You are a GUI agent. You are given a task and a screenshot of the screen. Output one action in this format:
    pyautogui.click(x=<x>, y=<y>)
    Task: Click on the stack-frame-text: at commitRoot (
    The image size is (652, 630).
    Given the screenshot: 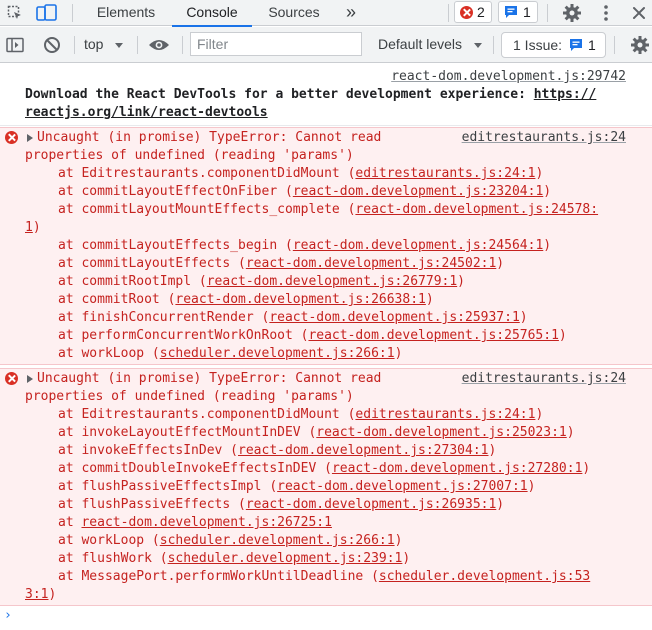 What is the action you would take?
    pyautogui.click(x=117, y=299)
    